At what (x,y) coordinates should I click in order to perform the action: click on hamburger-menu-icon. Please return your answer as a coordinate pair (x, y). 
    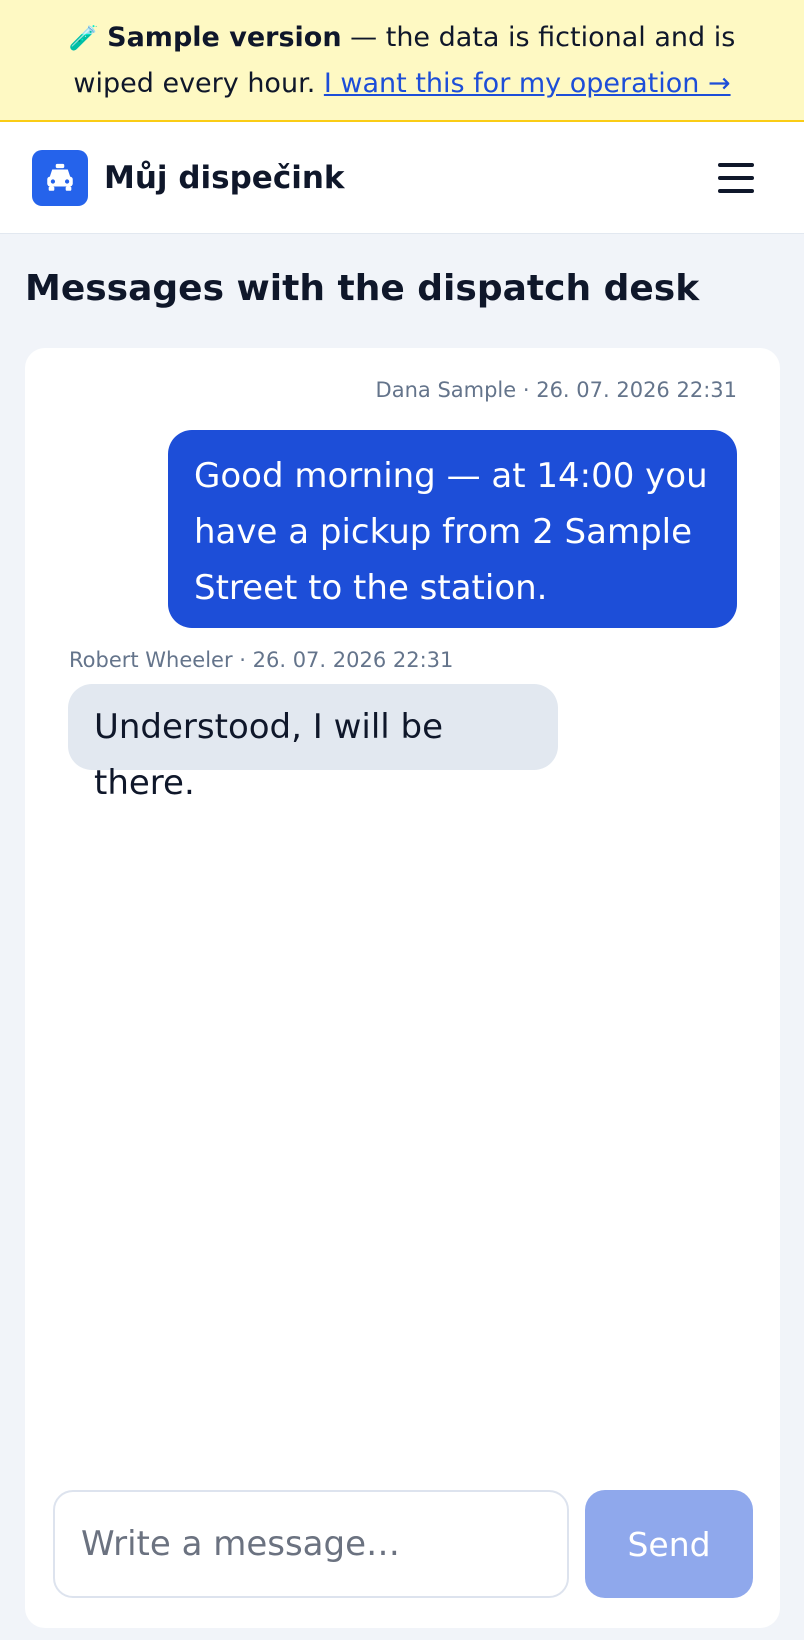
    Looking at the image, I should click on (736, 178).